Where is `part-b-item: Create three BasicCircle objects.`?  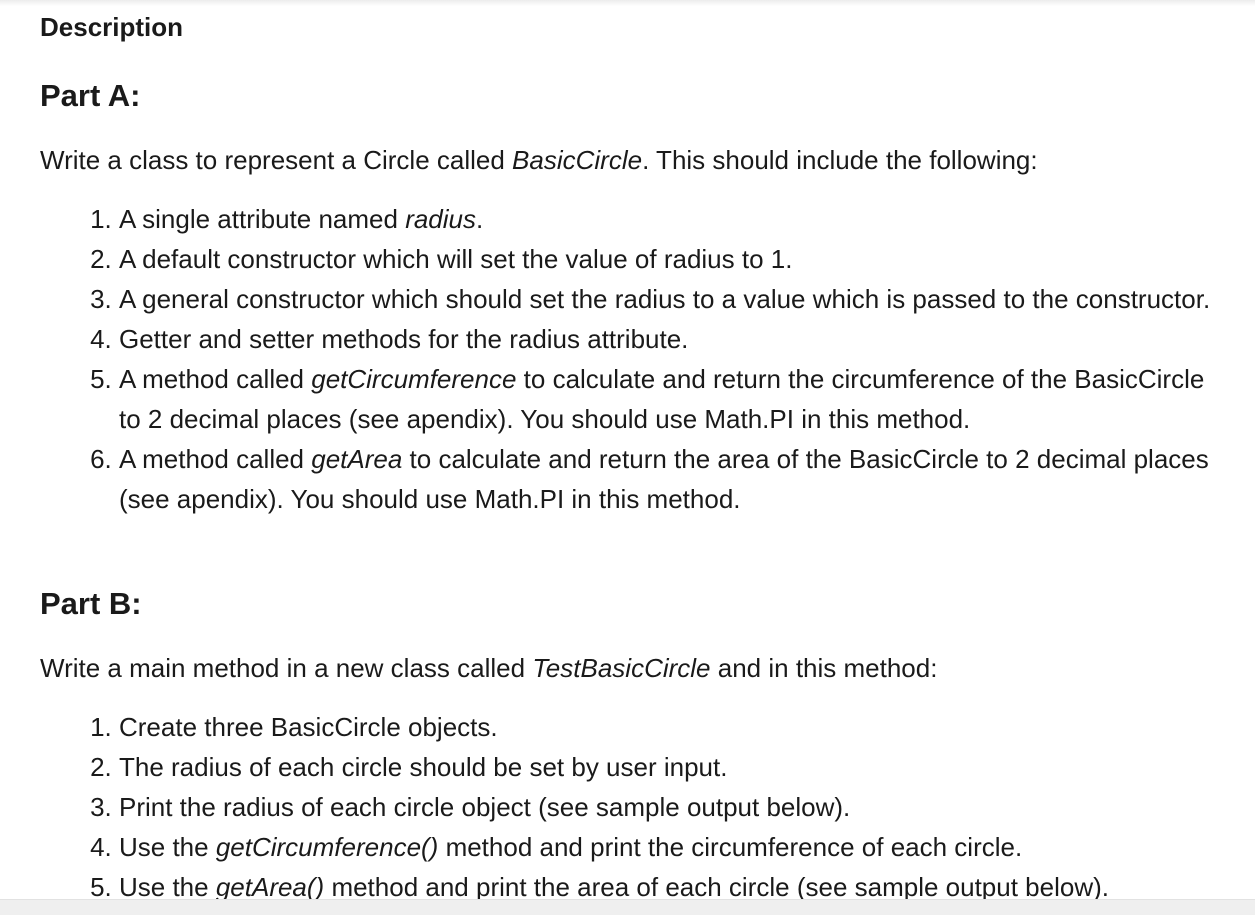
part-b-item: Create three BasicCircle objects. is located at coordinates (674, 727).